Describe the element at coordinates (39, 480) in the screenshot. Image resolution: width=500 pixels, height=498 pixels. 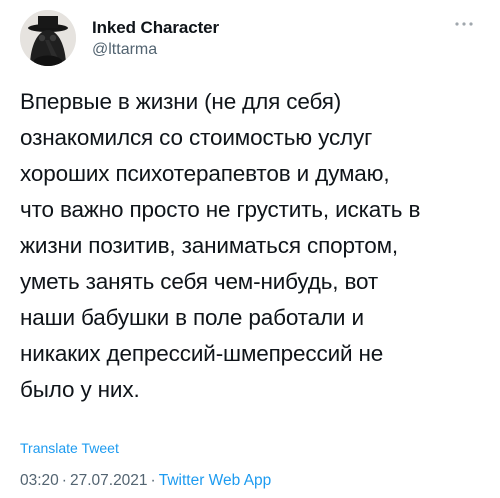
I see `tweet-time: 03:20` at that location.